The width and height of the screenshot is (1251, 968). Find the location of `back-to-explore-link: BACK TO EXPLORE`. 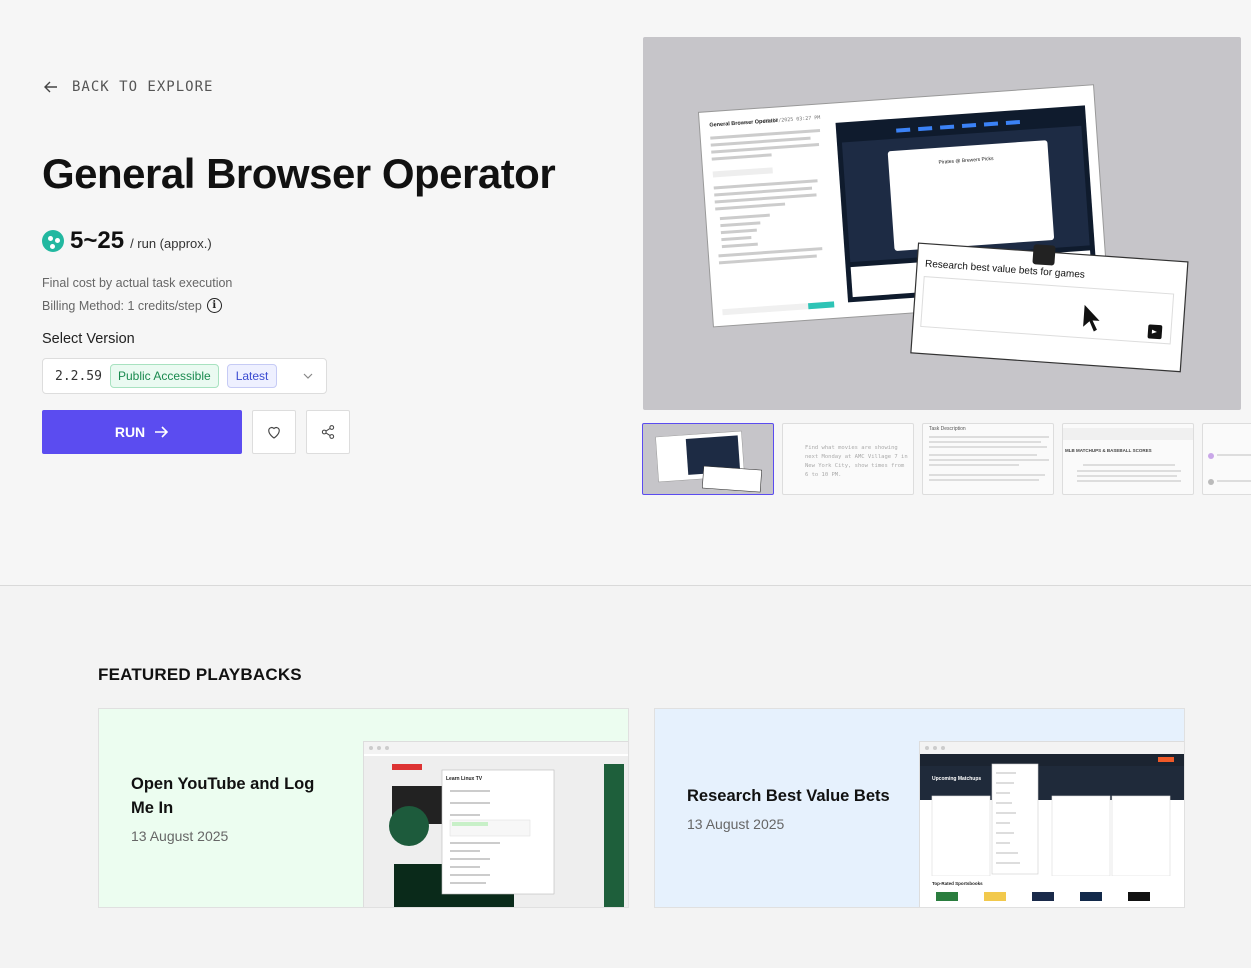

back-to-explore-link: BACK TO EXPLORE is located at coordinates (127, 87).